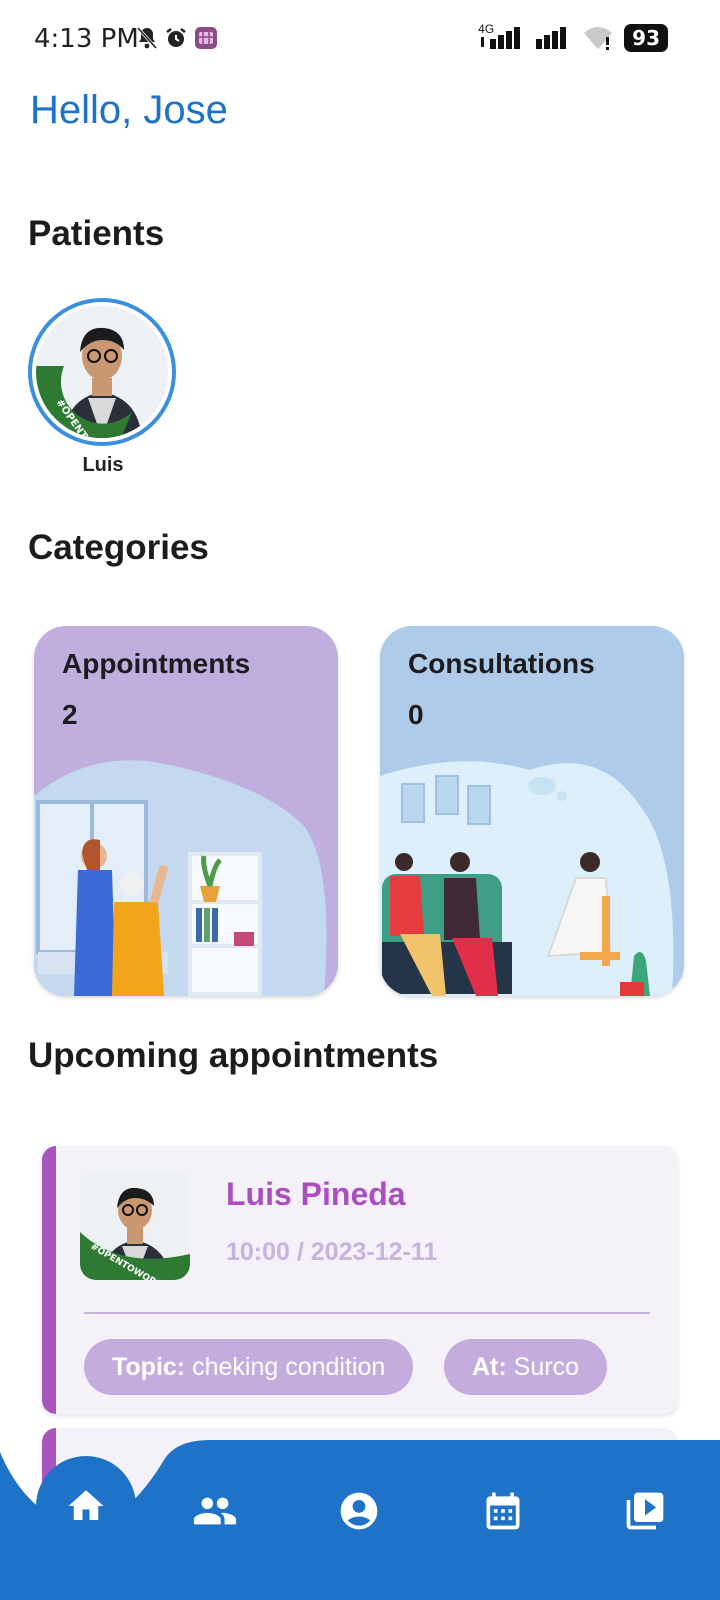 The height and width of the screenshot is (1600, 720). I want to click on category-label: Consultations, so click(501, 663).